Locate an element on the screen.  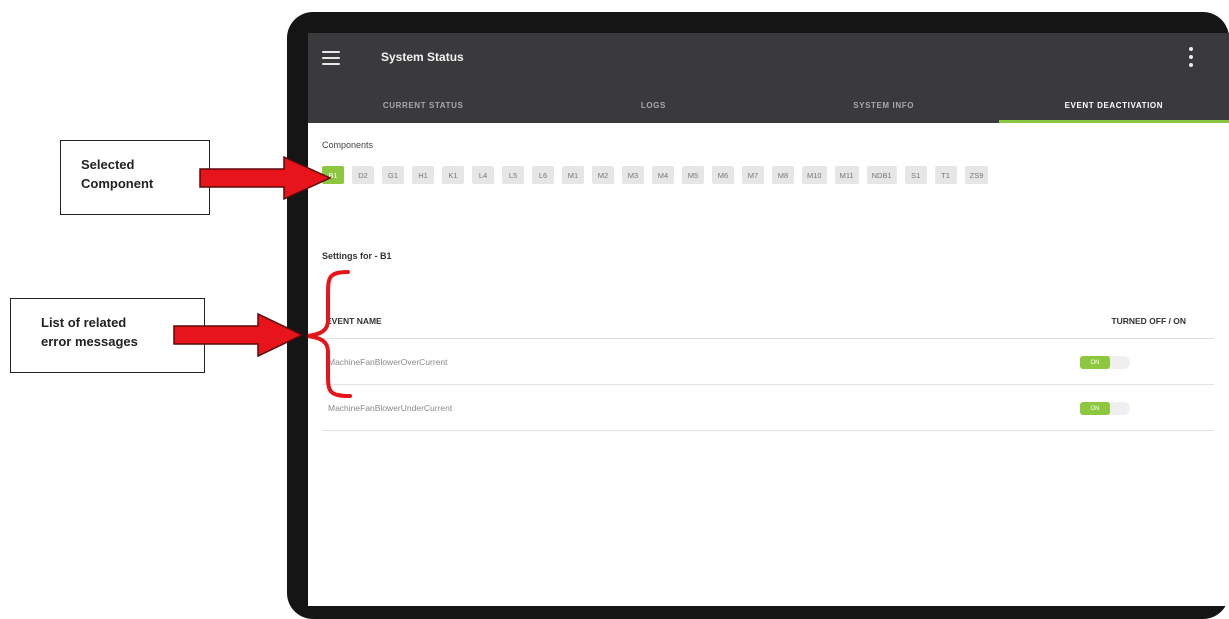
component-chip: M1 is located at coordinates (573, 175).